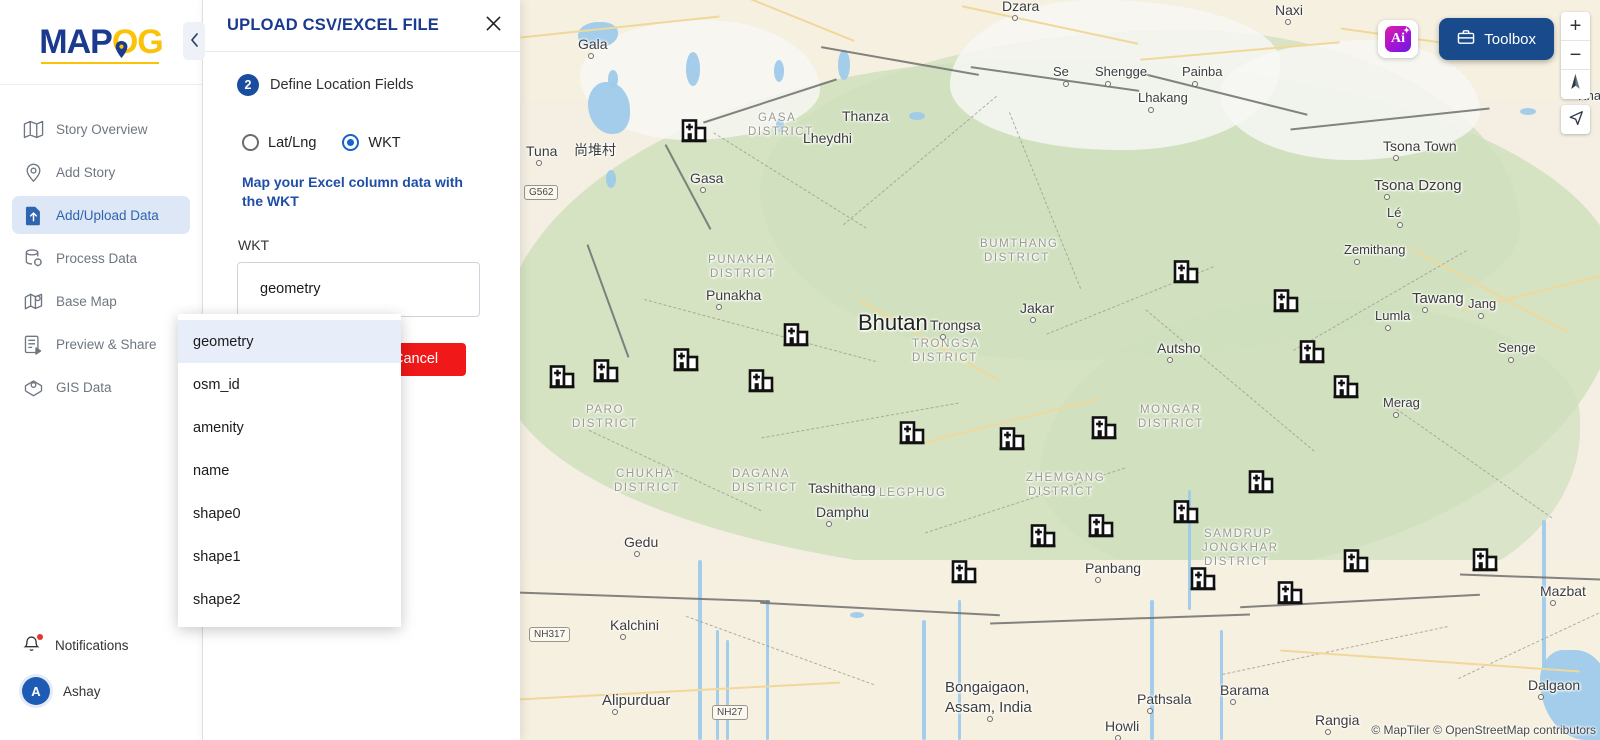  Describe the element at coordinates (40, 637) in the screenshot. I see `notification-badge` at that location.